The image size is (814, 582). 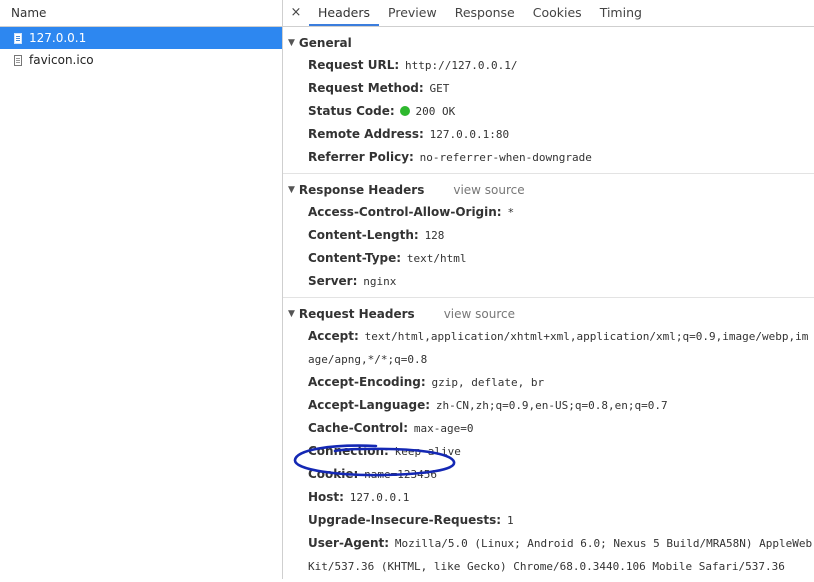 What do you see at coordinates (333, 281) in the screenshot?
I see `header-key: Server:` at bounding box center [333, 281].